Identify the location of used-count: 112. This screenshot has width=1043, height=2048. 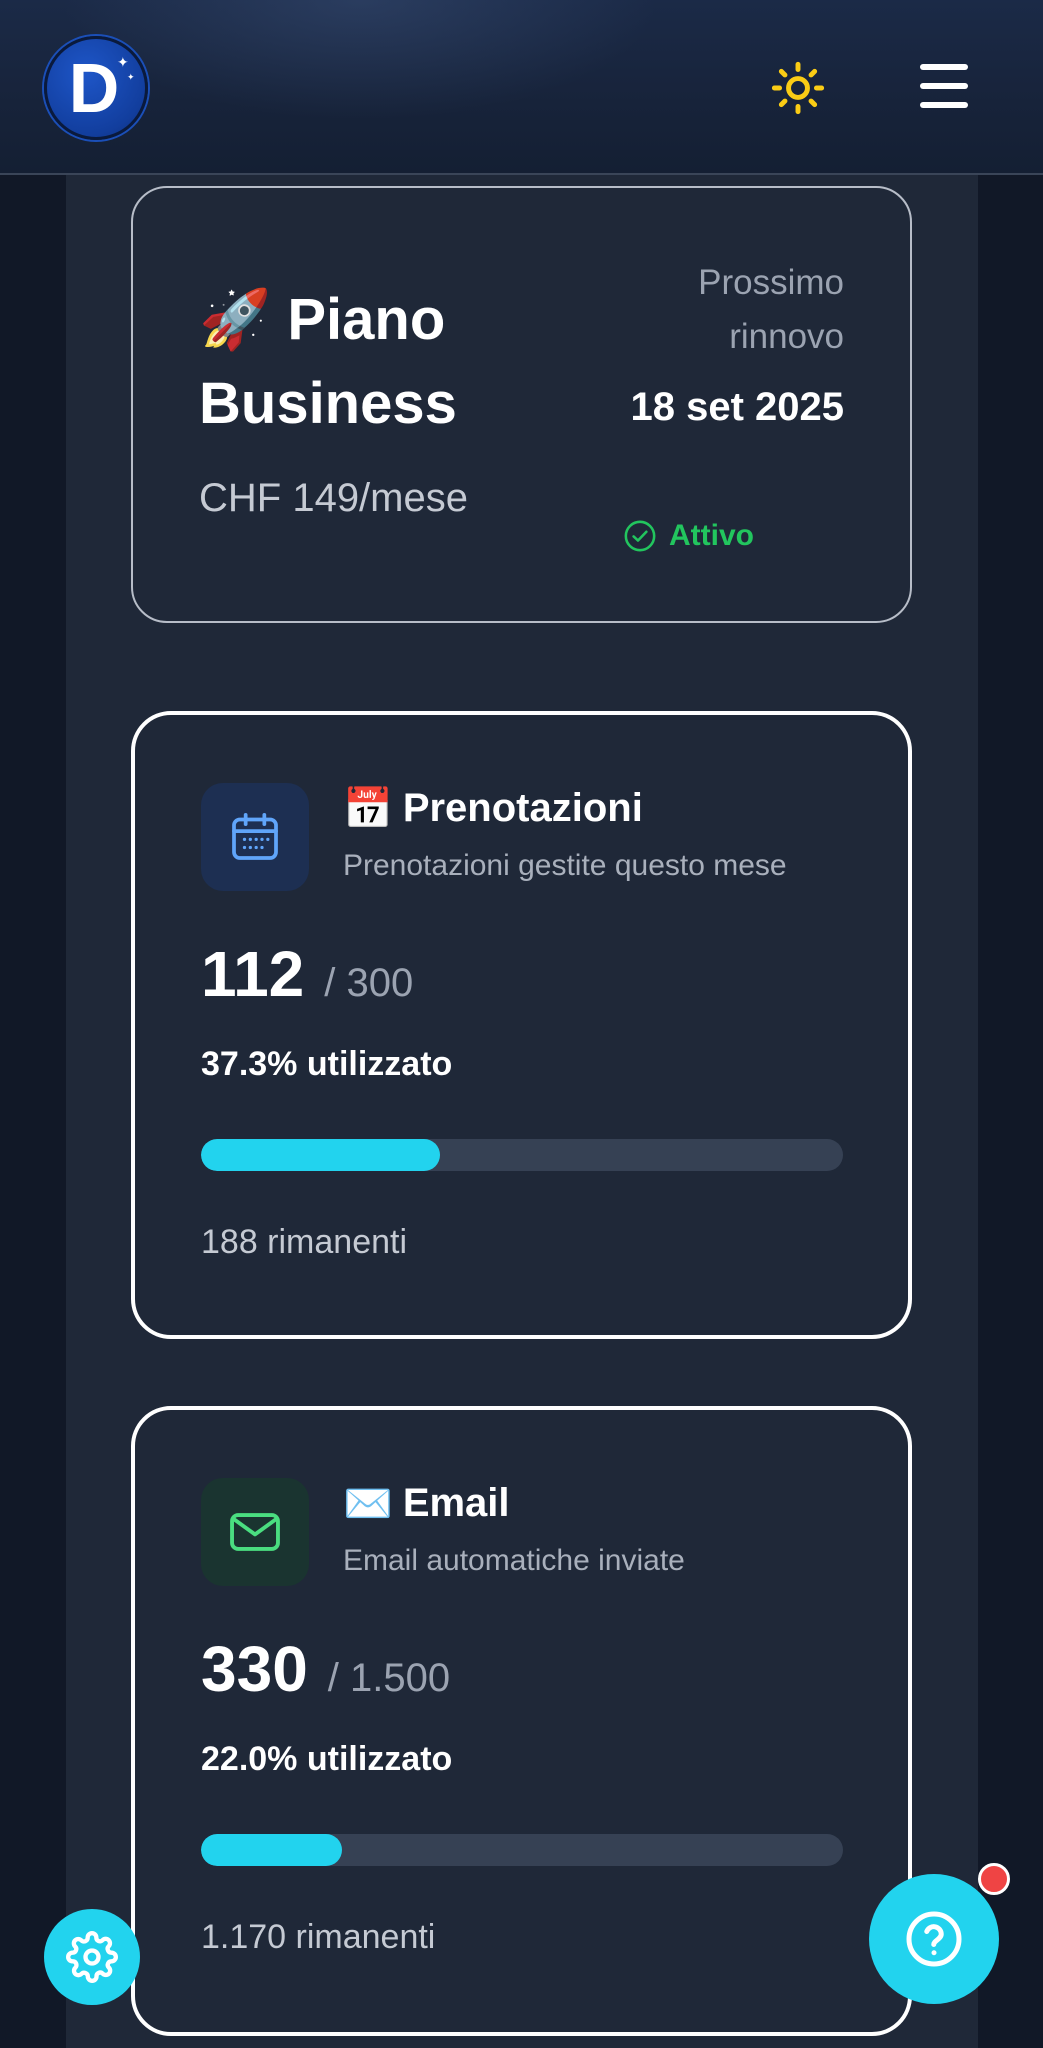
(253, 974).